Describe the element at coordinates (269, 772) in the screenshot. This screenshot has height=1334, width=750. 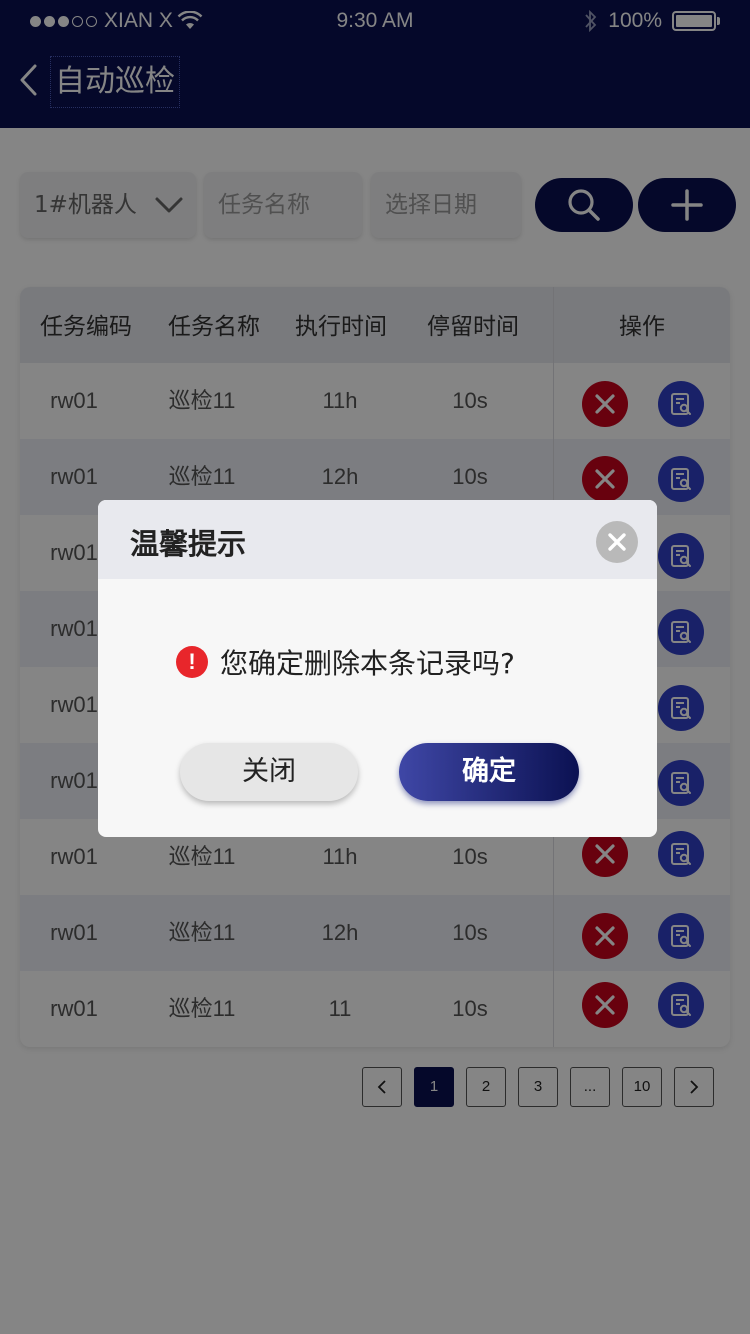
I see `dialog-cancel-button: 关闭` at that location.